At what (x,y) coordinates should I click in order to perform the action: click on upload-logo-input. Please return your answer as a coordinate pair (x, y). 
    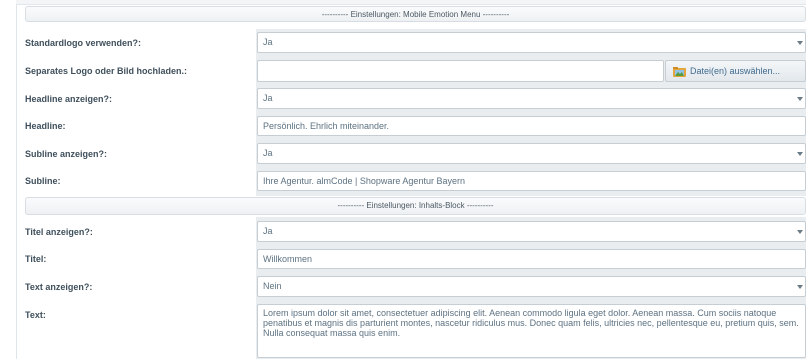
    Looking at the image, I should click on (460, 71).